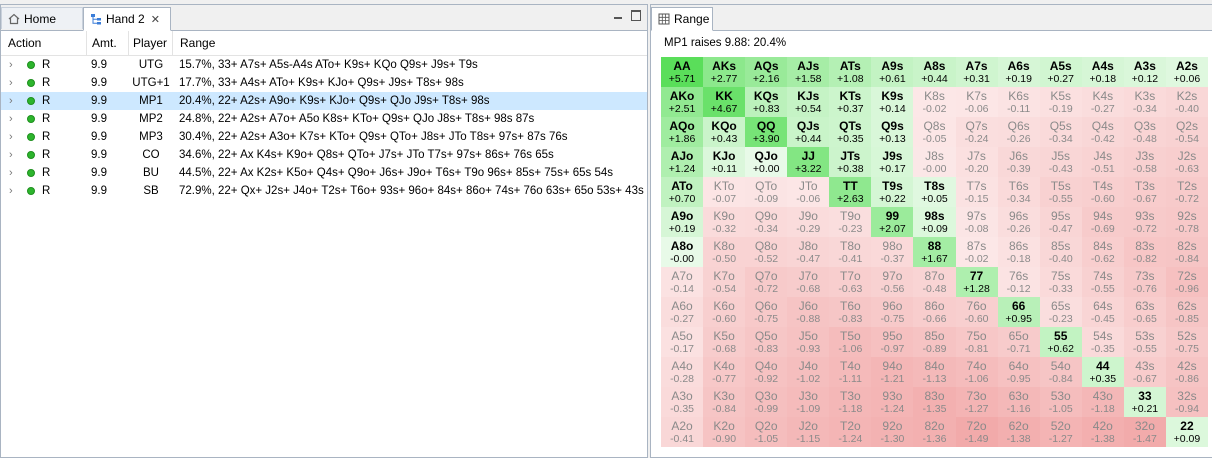  I want to click on tab-range: Range, so click(682, 19).